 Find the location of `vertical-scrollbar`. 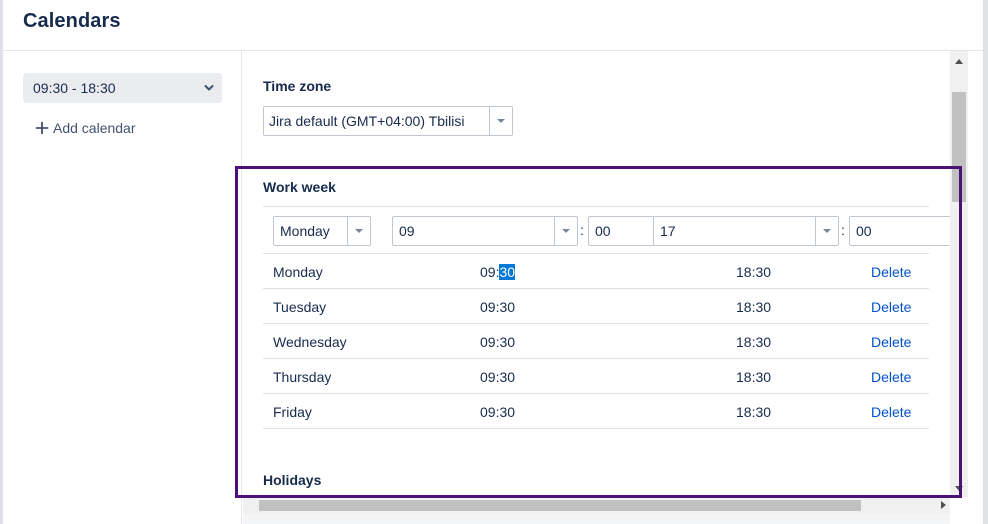

vertical-scrollbar is located at coordinates (959, 274).